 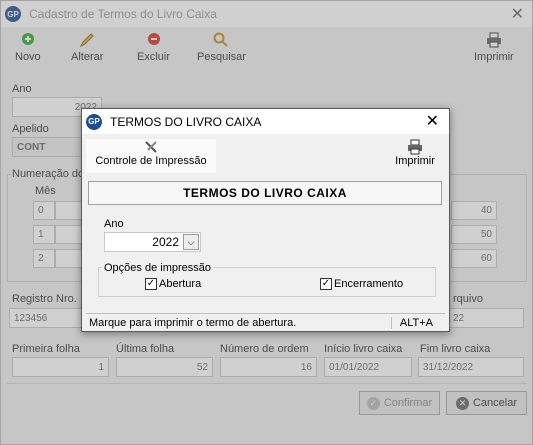 What do you see at coordinates (369, 284) in the screenshot?
I see `encerramento-label: Encerramento` at bounding box center [369, 284].